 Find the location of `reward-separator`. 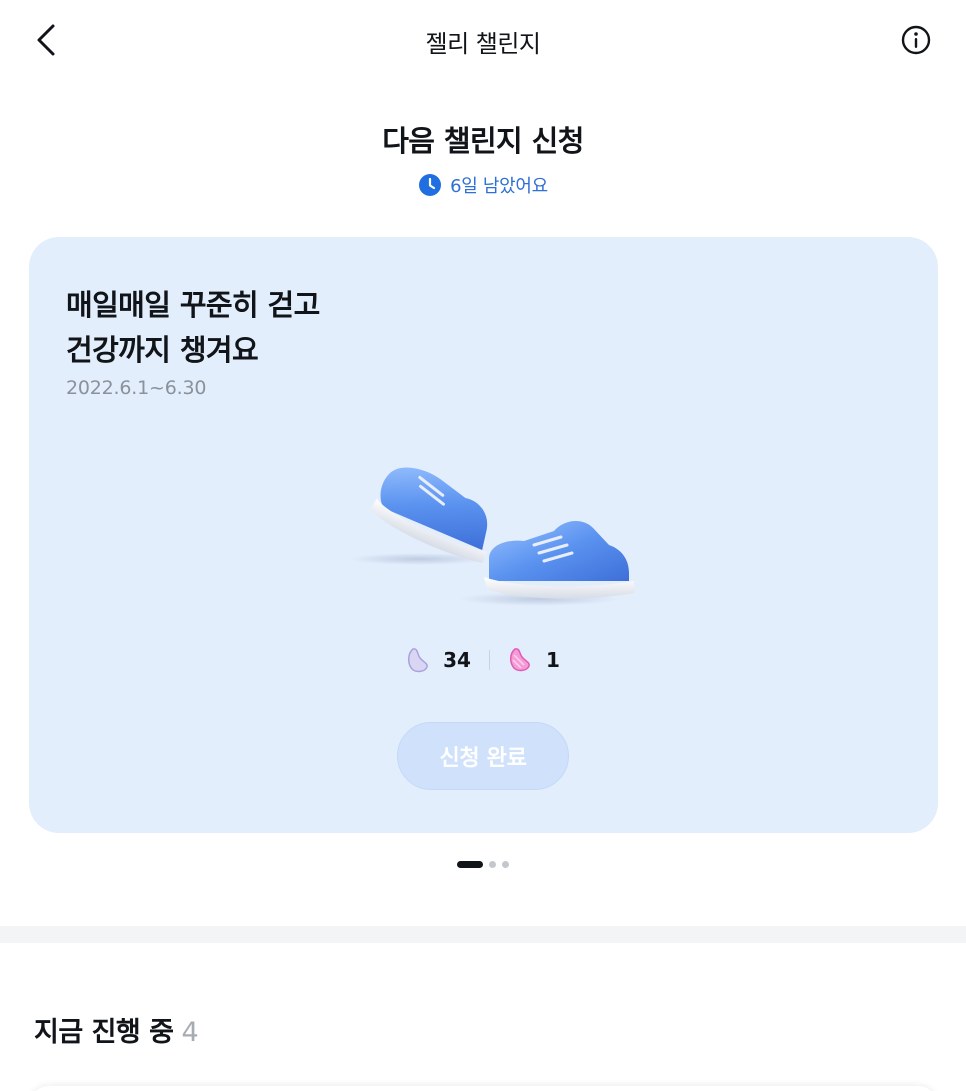

reward-separator is located at coordinates (489, 660).